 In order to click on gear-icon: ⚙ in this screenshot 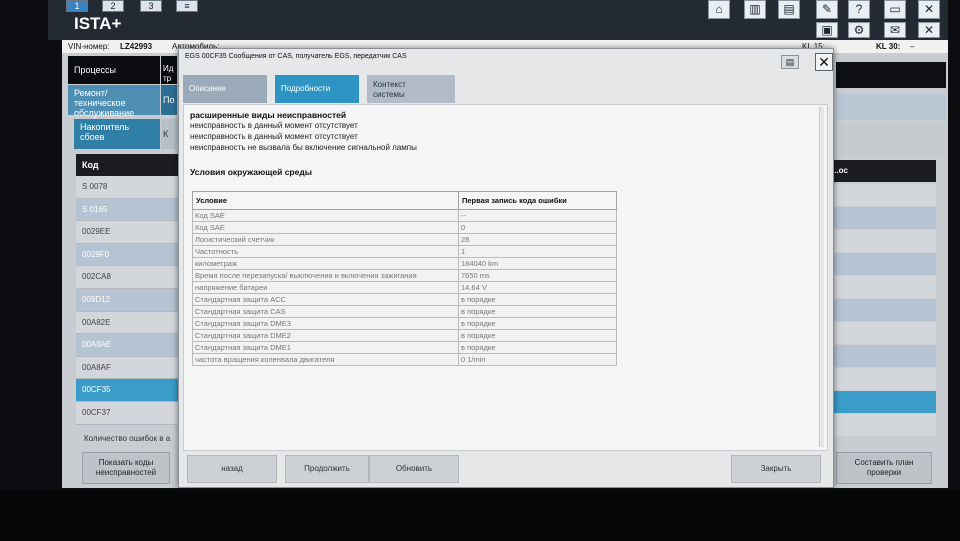, I will do `click(859, 30)`.